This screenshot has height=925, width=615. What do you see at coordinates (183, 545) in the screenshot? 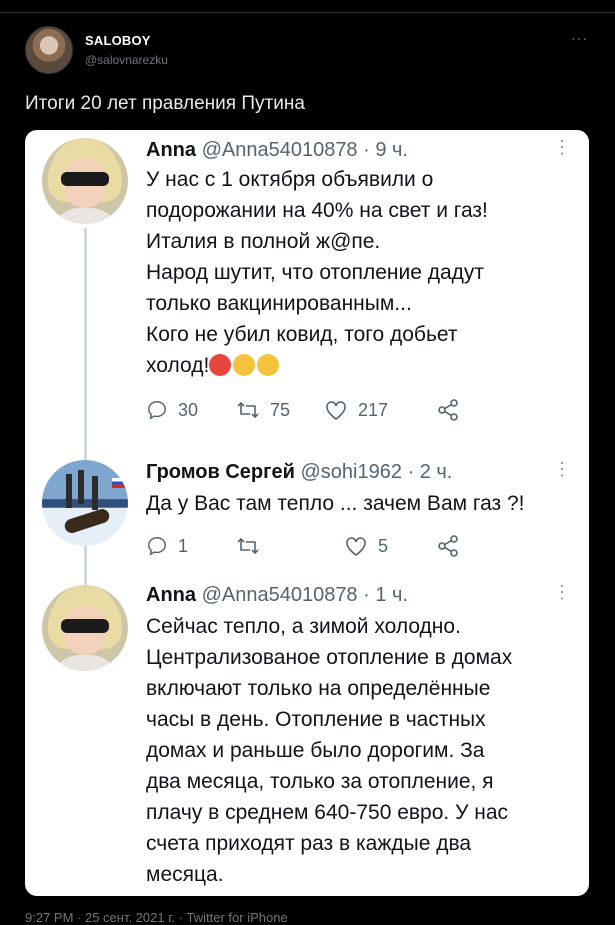
I see `reply-count: 1` at bounding box center [183, 545].